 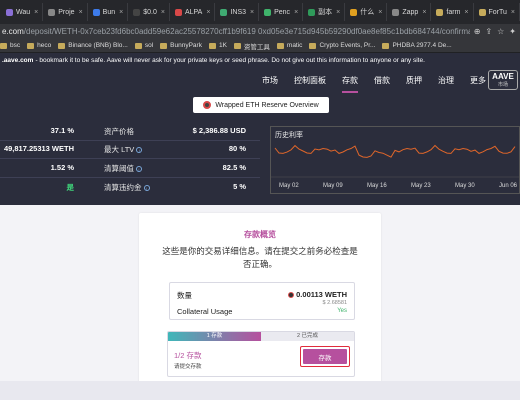 I want to click on reserve-label-text: 最大 LTV, so click(x=119, y=149).